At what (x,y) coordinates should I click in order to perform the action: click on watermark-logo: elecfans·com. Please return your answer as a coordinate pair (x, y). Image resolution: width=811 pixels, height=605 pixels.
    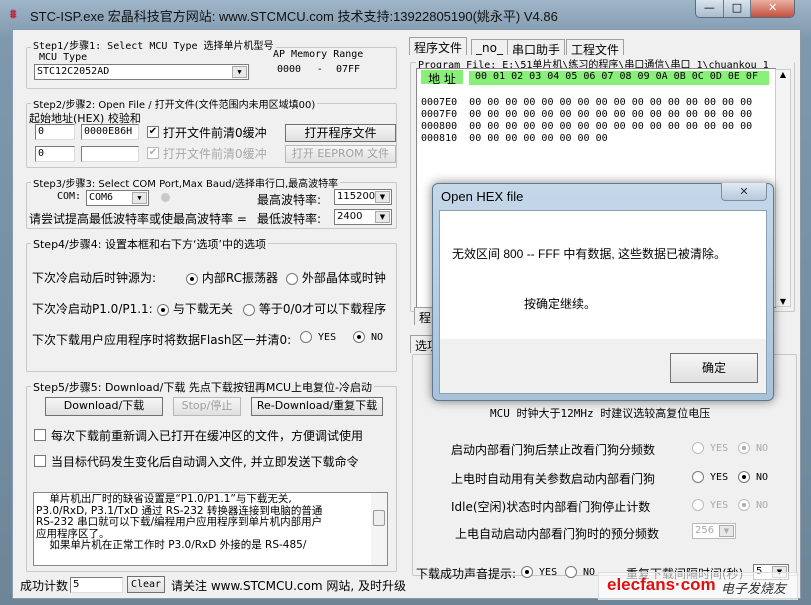
    Looking at the image, I should click on (661, 584).